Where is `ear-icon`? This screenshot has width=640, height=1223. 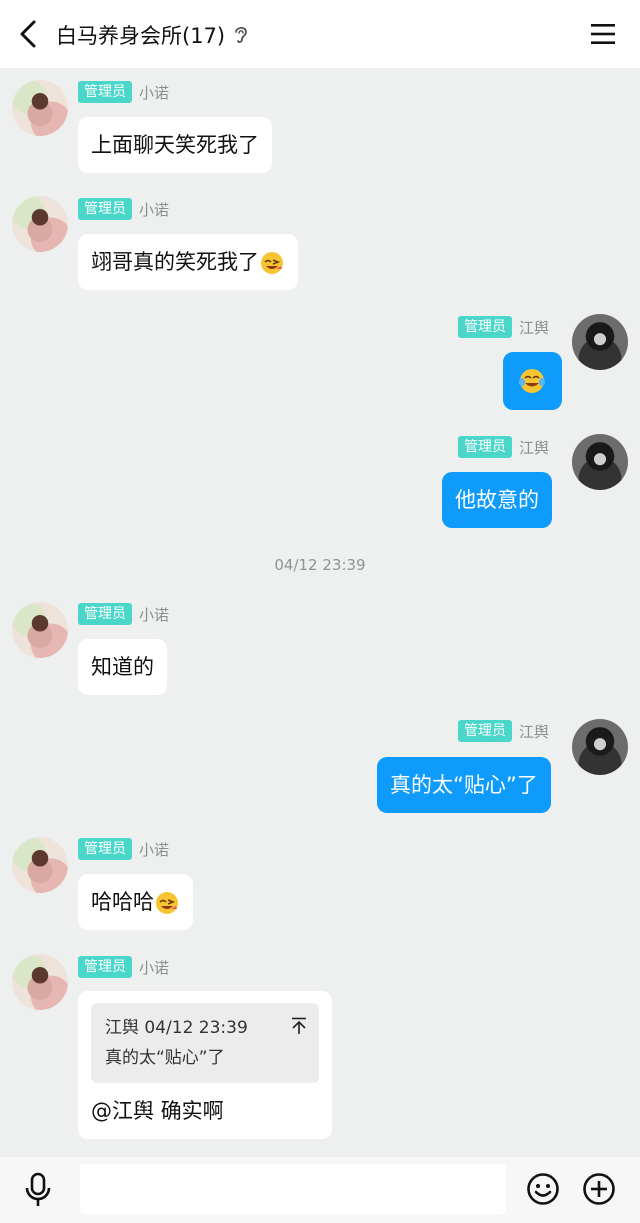
ear-icon is located at coordinates (241, 34).